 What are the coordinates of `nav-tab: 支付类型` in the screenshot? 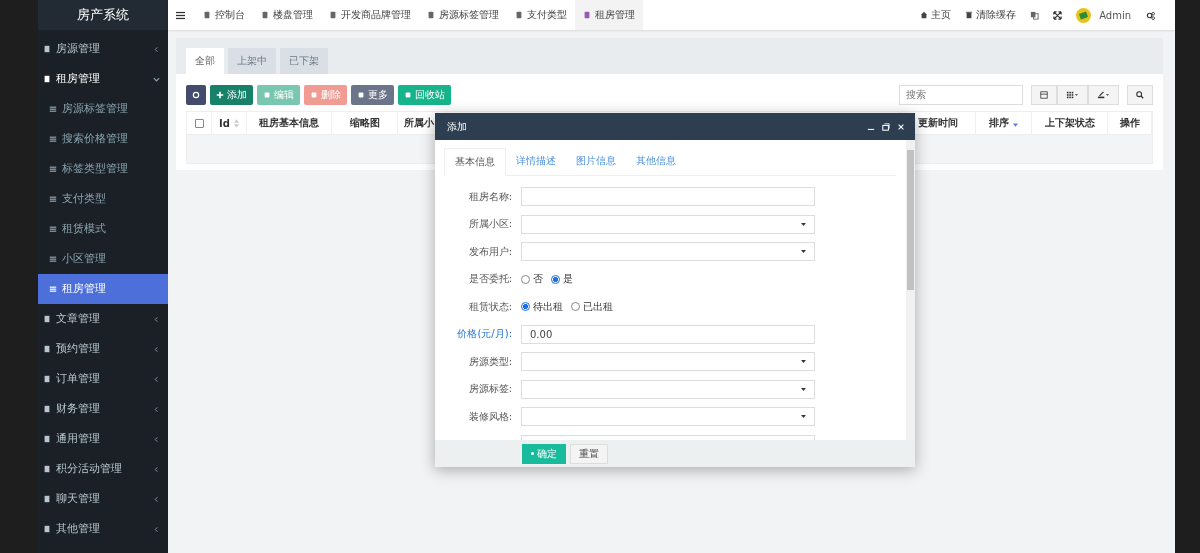 It's located at (541, 15).